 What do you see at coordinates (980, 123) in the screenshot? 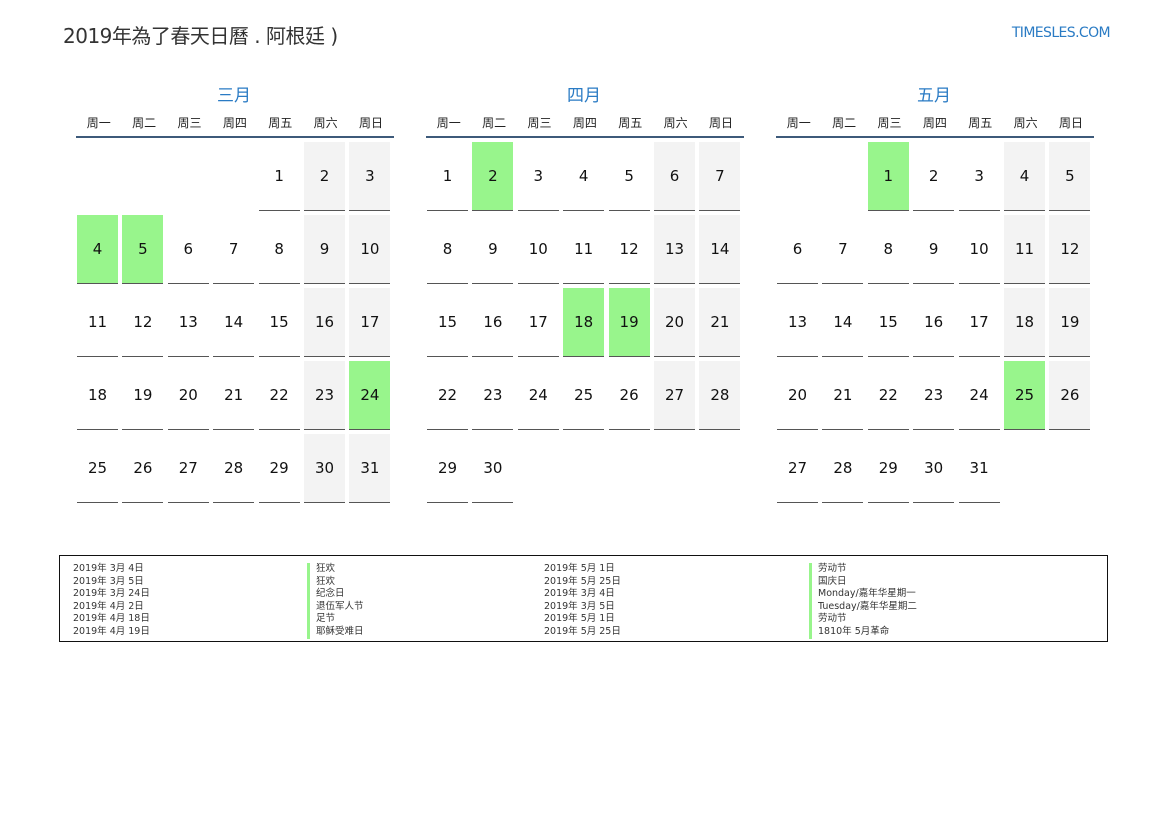
I see `weekday-label: 周五` at bounding box center [980, 123].